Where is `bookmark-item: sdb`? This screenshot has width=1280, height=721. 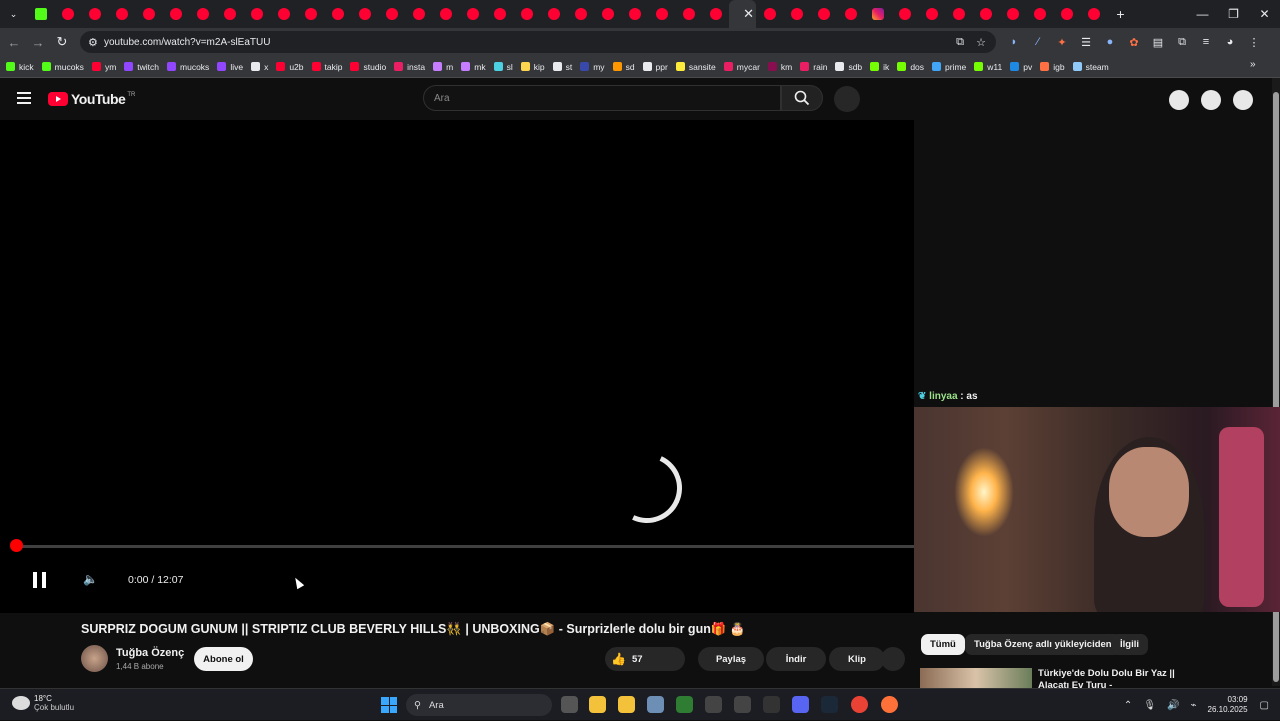 bookmark-item: sdb is located at coordinates (848, 67).